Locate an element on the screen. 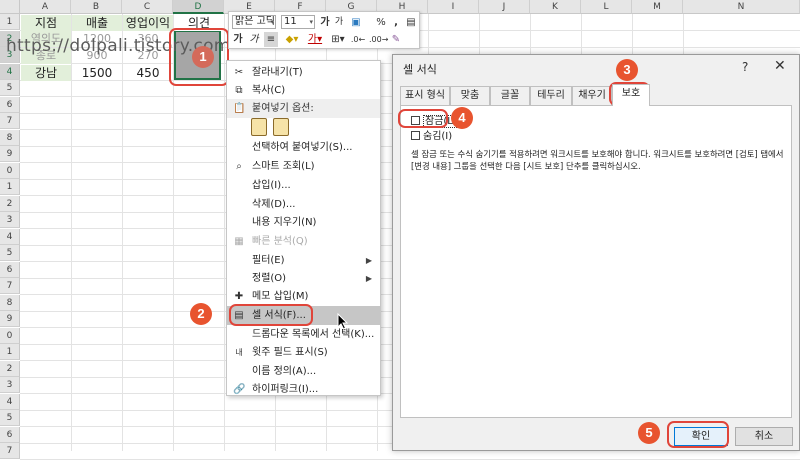 This screenshot has height=460, width=800. close-icon: ✕ is located at coordinates (780, 66).